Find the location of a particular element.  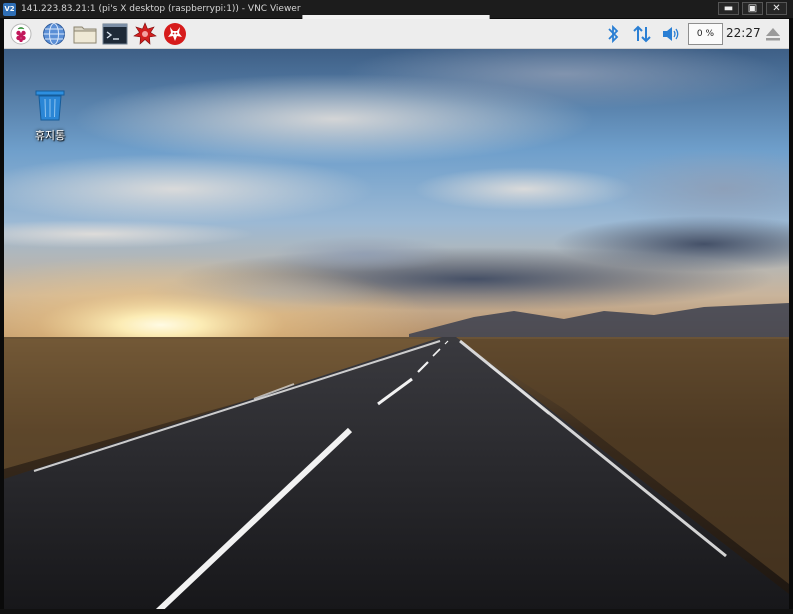

cpu-usage-monitor: 0 % is located at coordinates (705, 34).